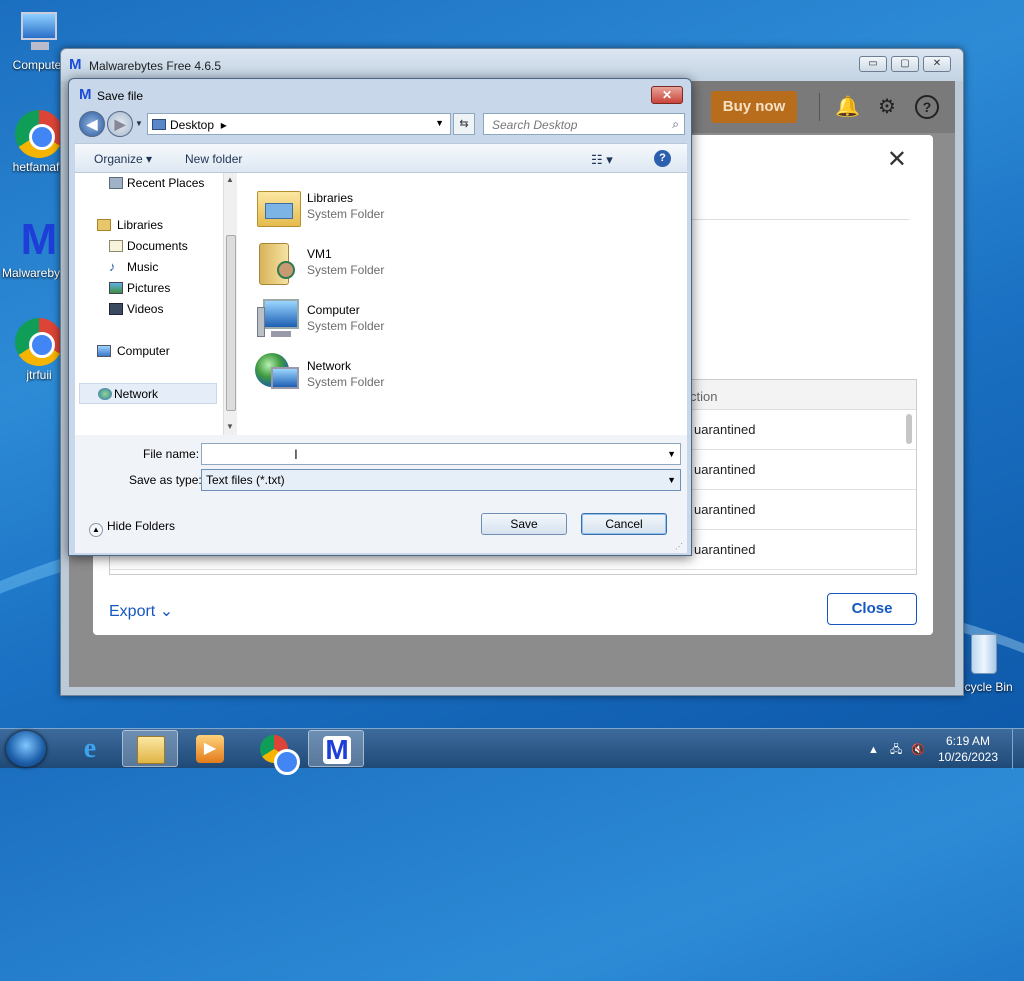 This screenshot has height=981, width=1024. I want to click on taskbar-malwarebytes: M, so click(336, 748).